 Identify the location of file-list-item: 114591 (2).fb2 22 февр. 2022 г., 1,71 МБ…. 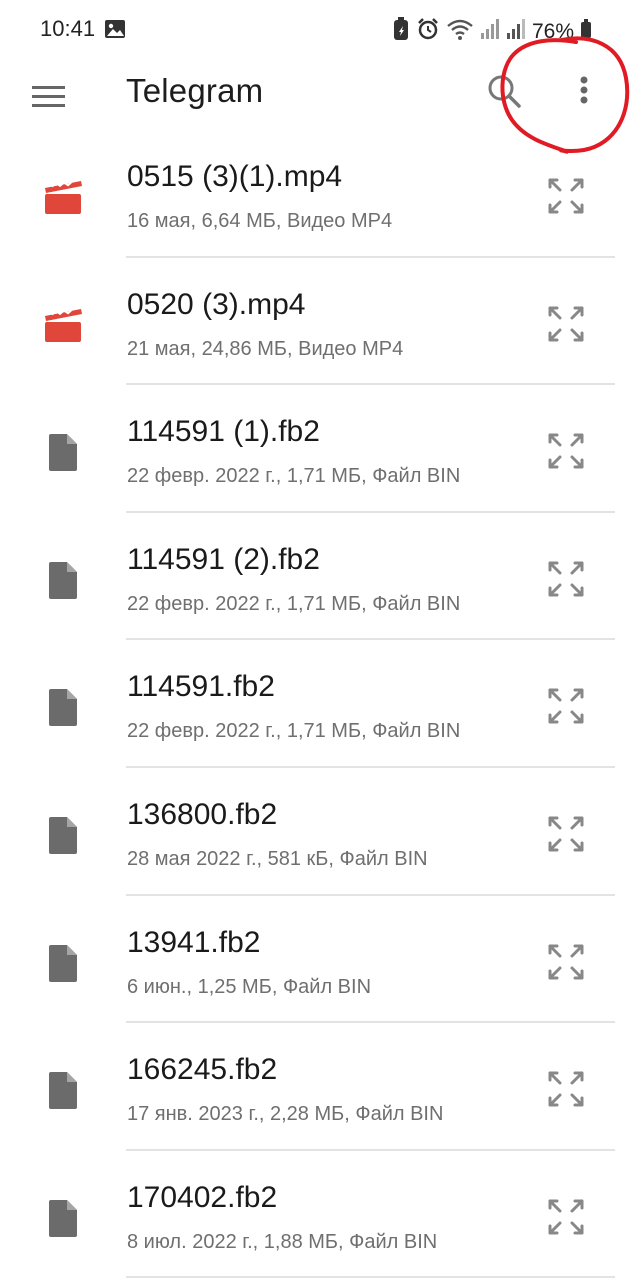
(315, 577).